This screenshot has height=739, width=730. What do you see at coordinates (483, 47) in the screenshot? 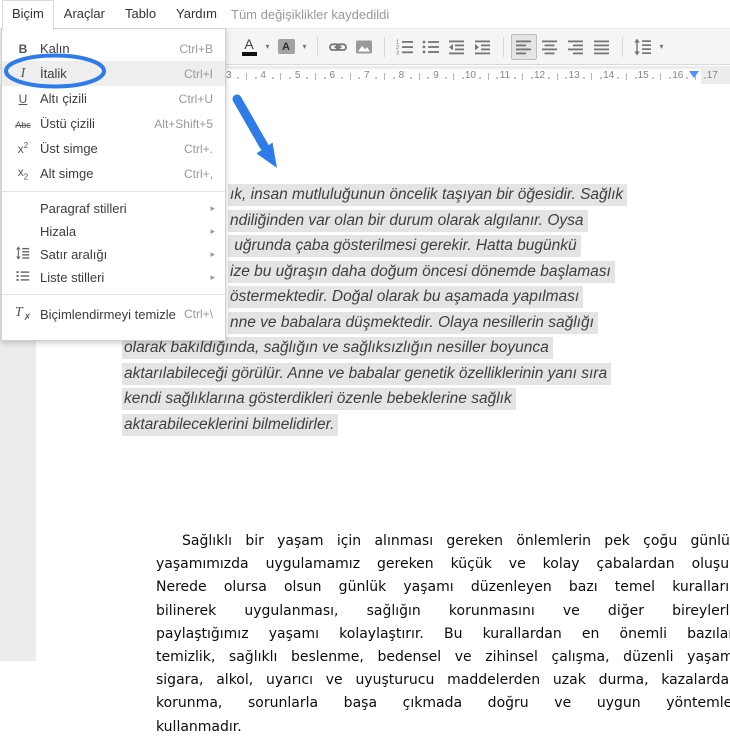
I see `increase-indent-button` at bounding box center [483, 47].